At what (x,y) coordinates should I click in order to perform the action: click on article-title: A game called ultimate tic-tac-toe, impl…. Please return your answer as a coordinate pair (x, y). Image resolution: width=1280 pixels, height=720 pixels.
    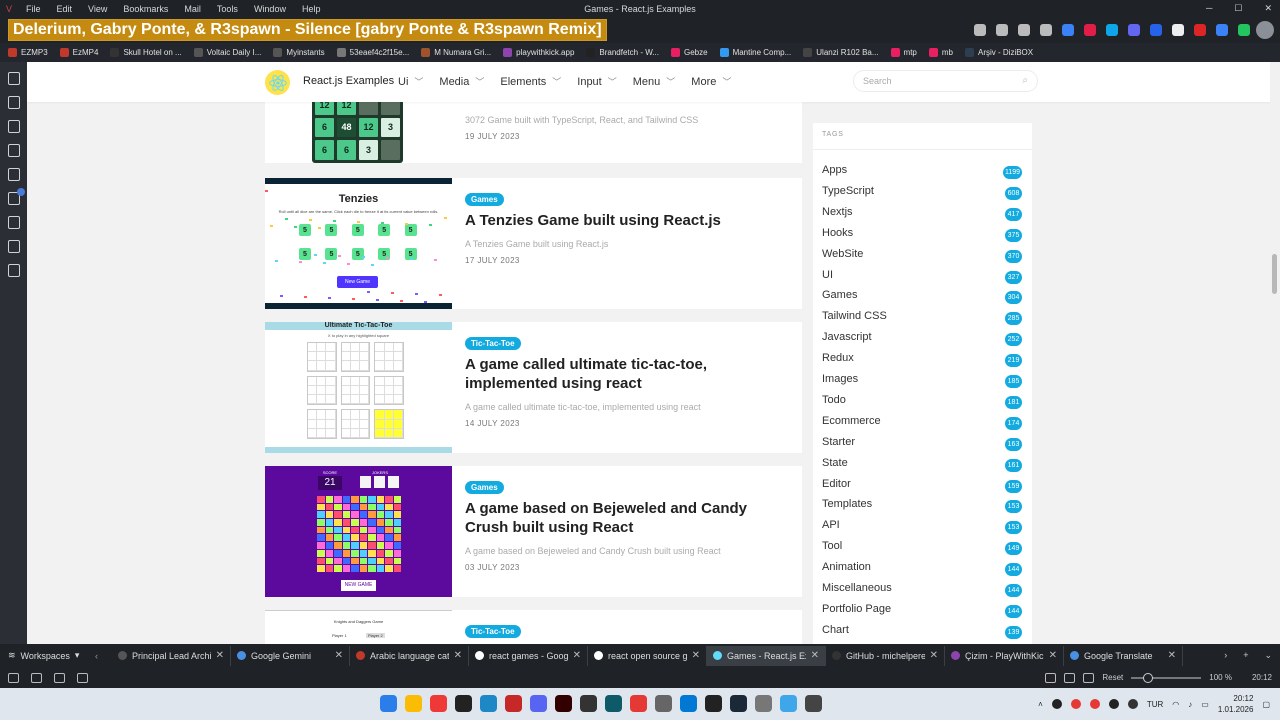
    Looking at the image, I should click on (625, 374).